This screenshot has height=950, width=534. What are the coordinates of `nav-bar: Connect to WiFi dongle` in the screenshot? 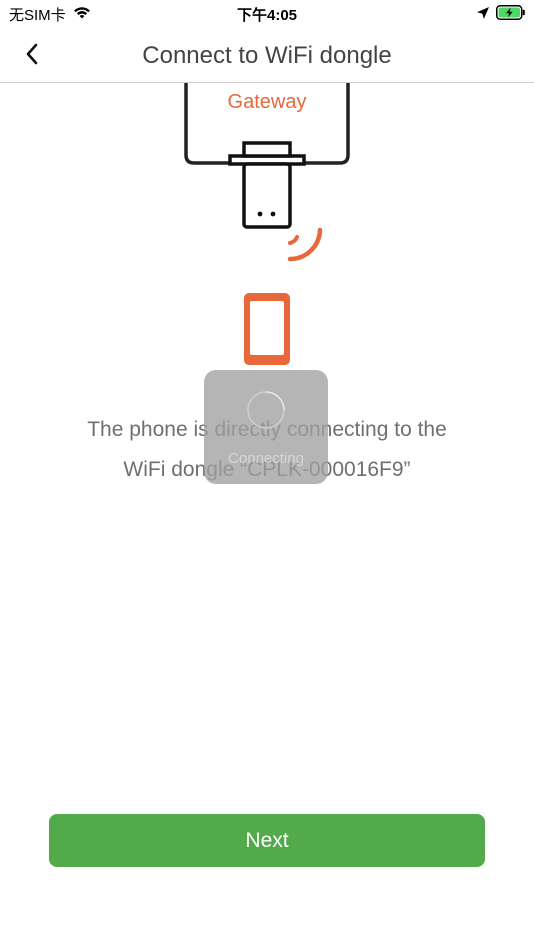 It's located at (267, 55).